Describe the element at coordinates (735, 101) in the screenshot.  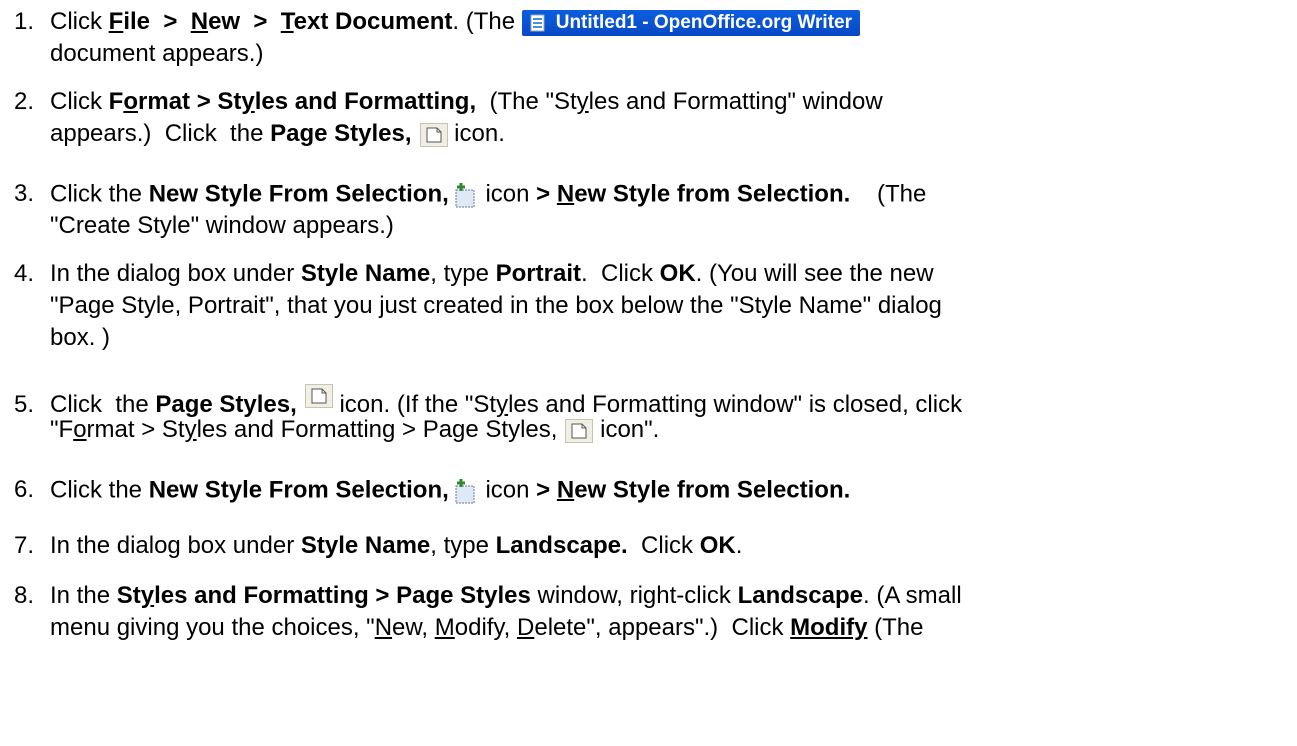
I see `text: les and Formatting" window` at that location.